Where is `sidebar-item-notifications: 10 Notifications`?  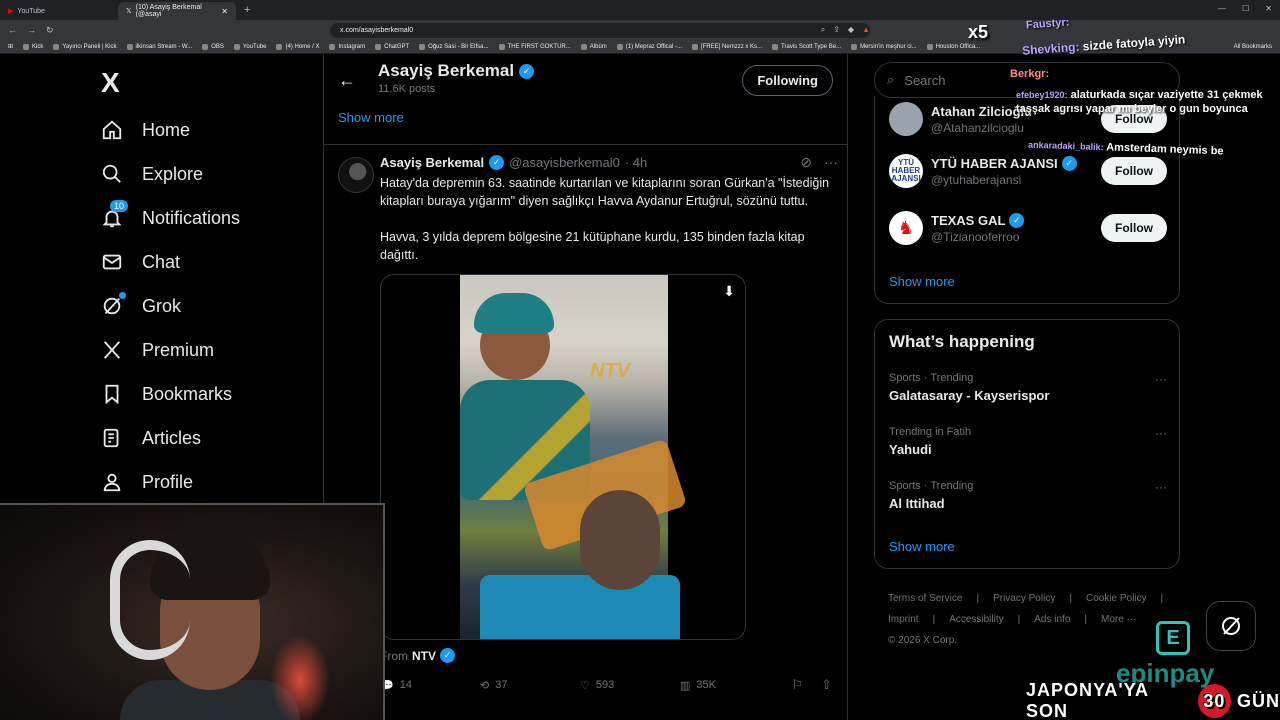
sidebar-item-notifications: 10 Notifications is located at coordinates (170, 218).